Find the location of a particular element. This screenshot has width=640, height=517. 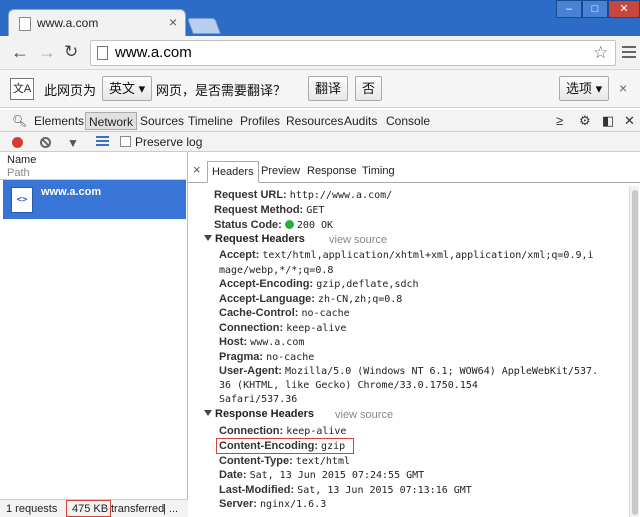

header-line: Request URL: http://www.a.com/ is located at coordinates (303, 195).